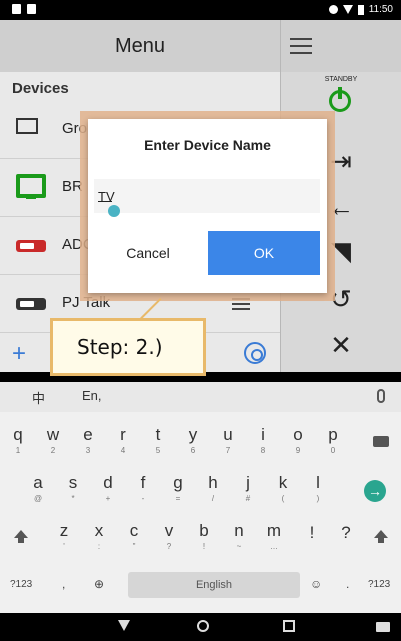 The image size is (401, 641). I want to click on key-question: ?, so click(346, 545).